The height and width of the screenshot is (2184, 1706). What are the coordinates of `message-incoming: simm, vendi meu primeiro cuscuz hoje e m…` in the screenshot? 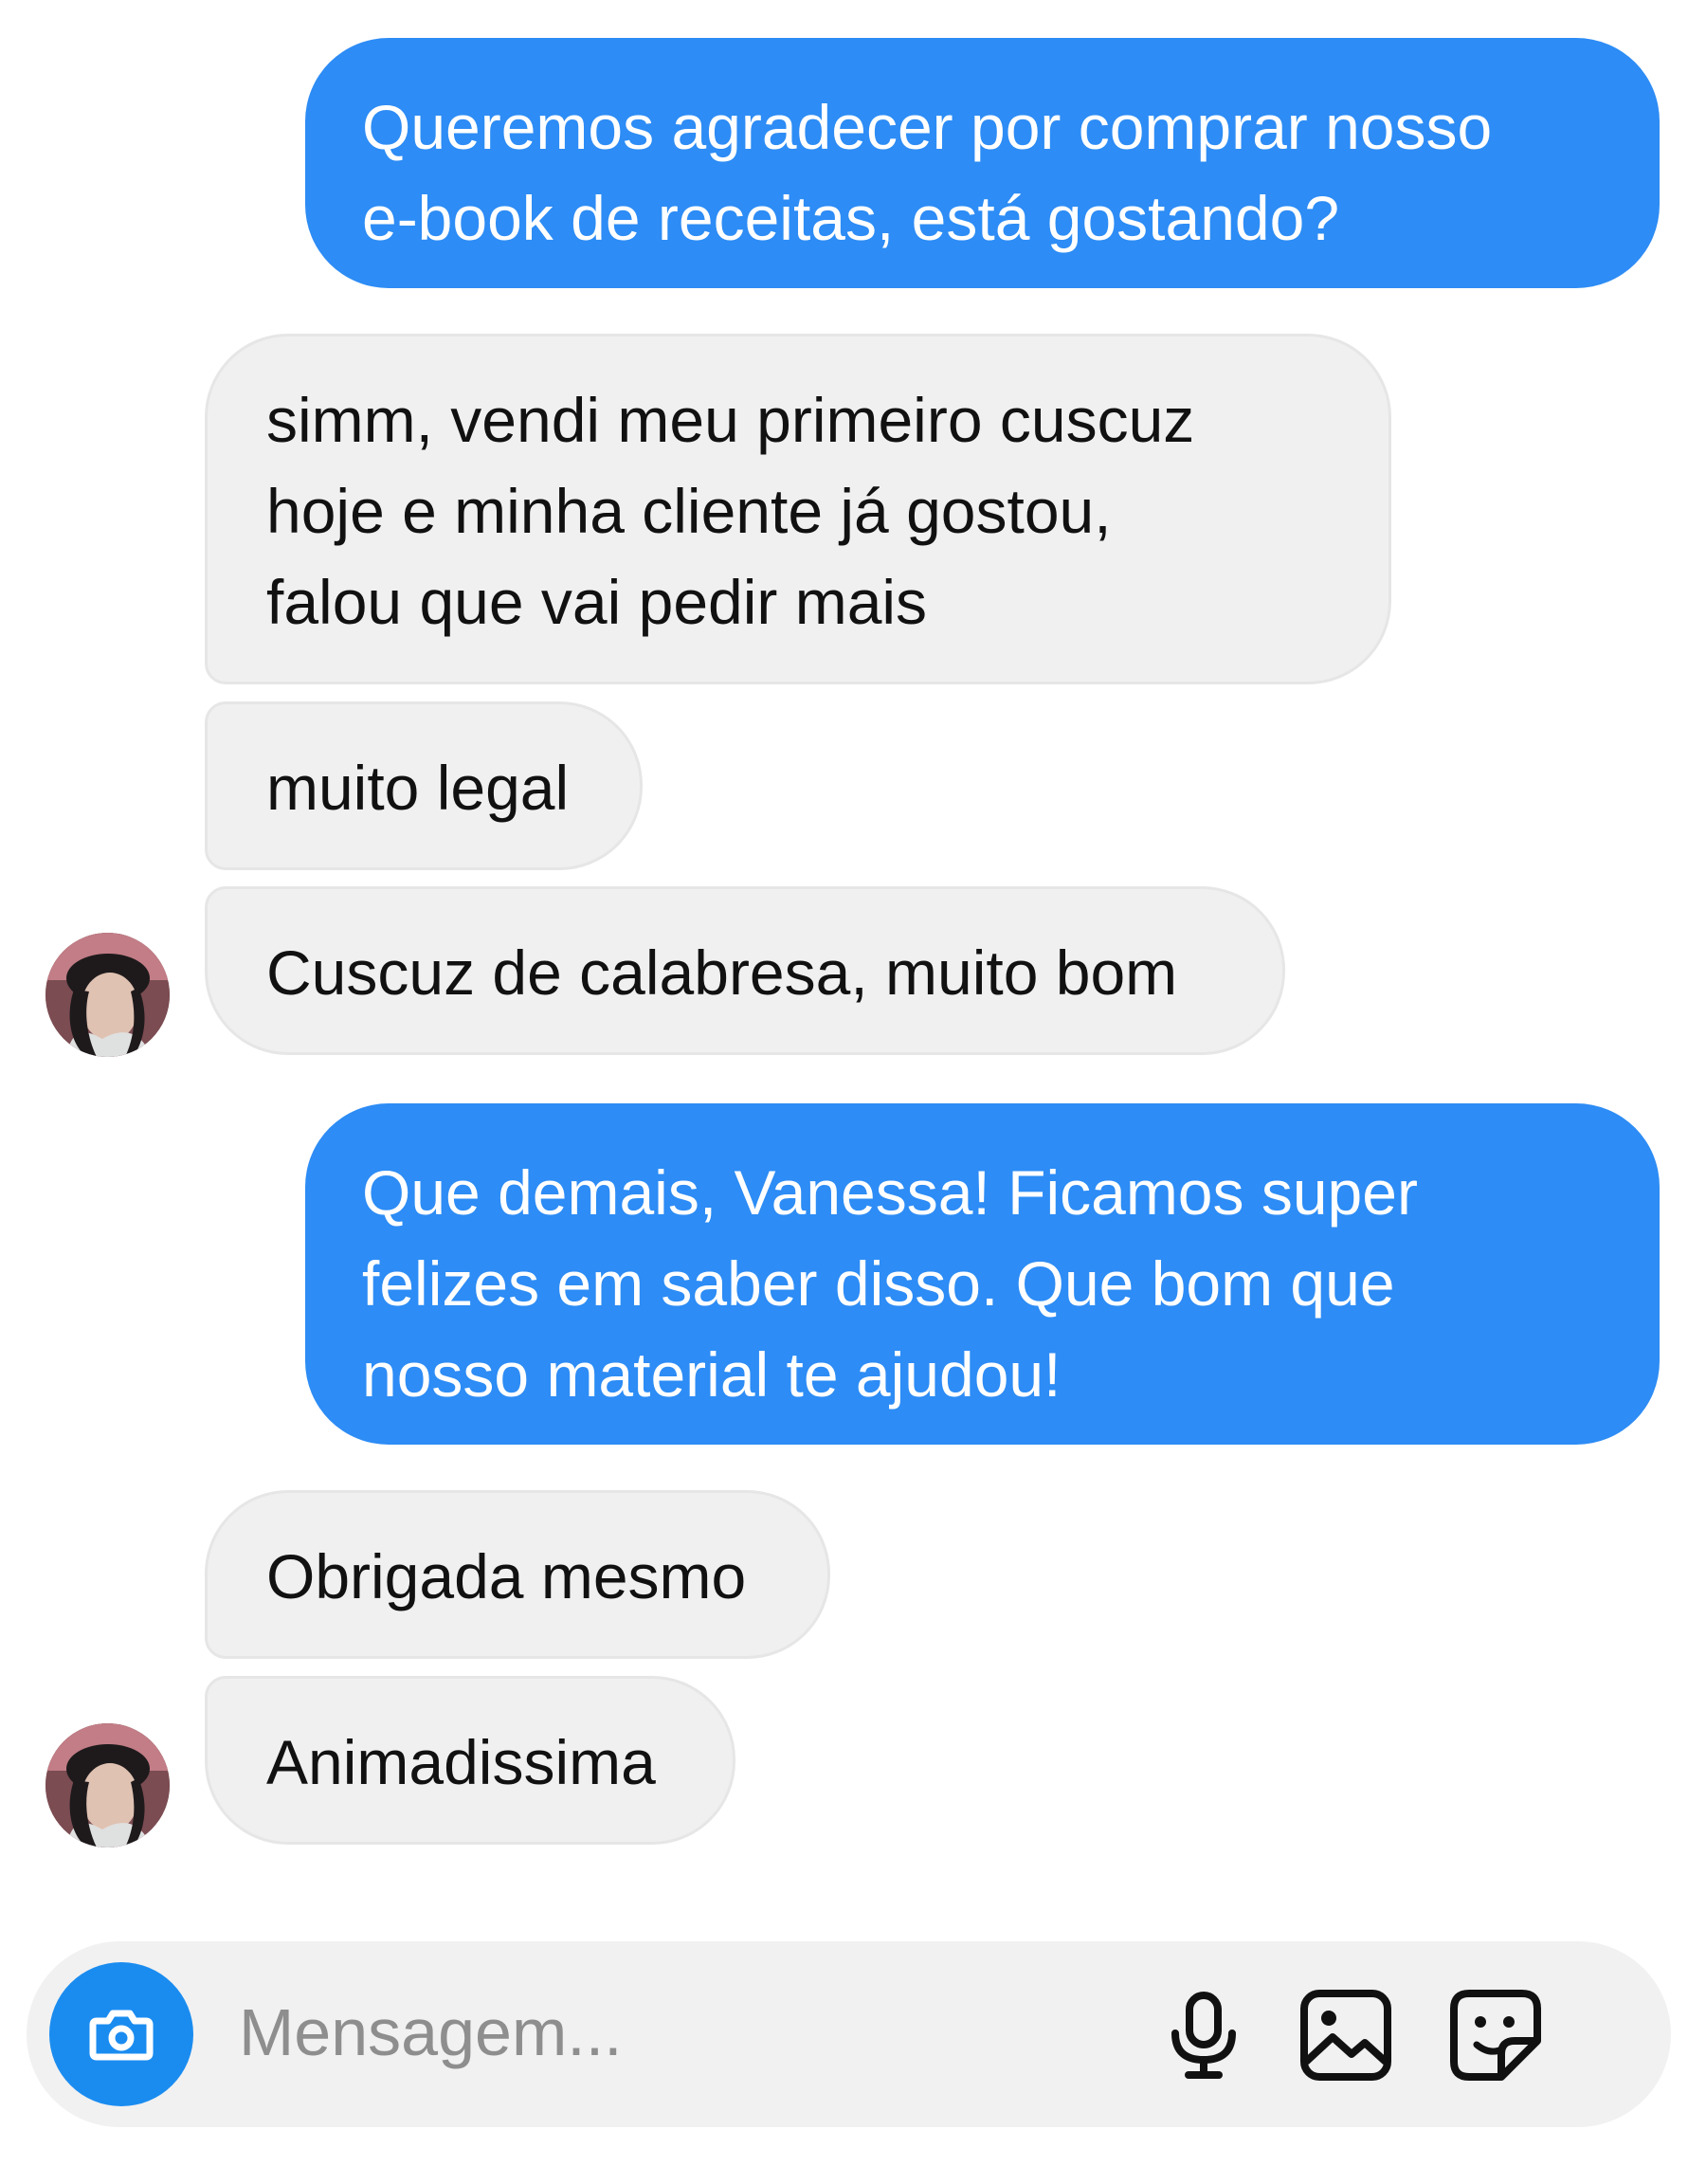 It's located at (798, 509).